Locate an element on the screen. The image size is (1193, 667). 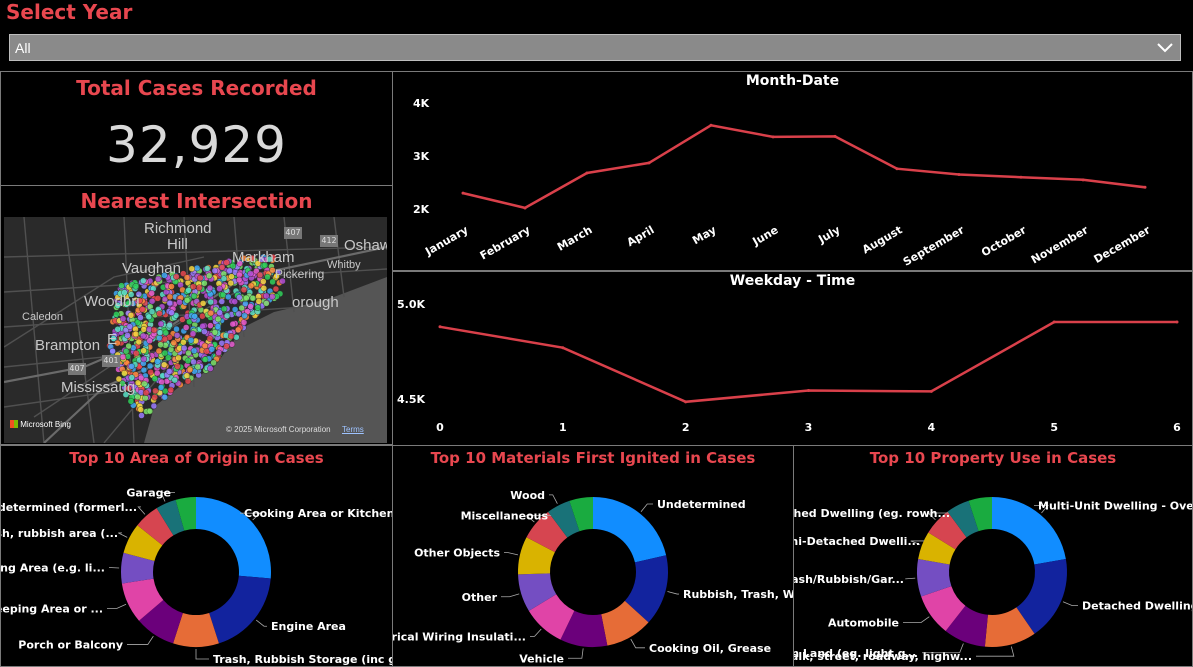
map-terms-link: Terms is located at coordinates (353, 429).